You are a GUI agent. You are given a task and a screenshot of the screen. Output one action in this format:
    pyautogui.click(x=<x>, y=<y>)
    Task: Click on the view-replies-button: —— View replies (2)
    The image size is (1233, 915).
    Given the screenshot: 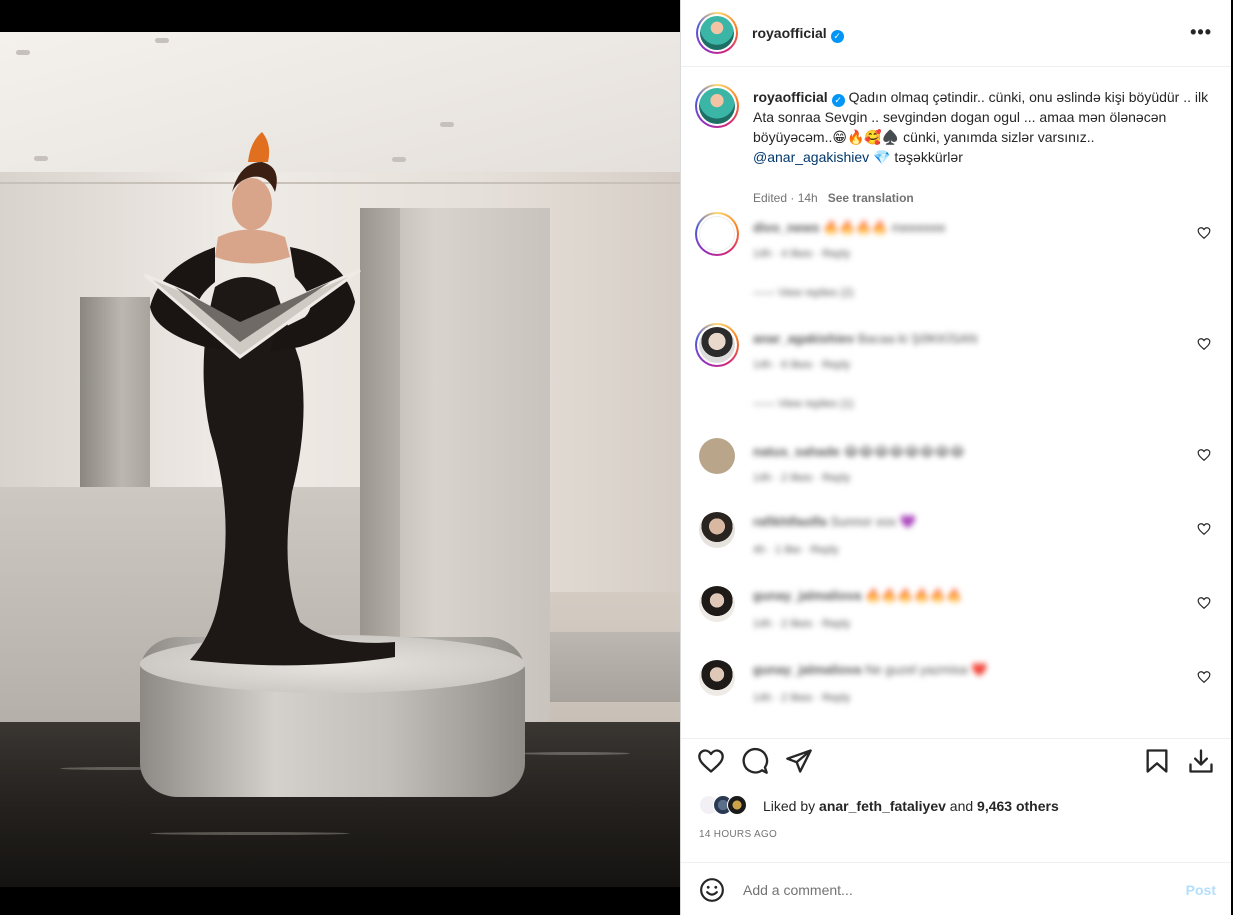 What is the action you would take?
    pyautogui.click(x=803, y=293)
    